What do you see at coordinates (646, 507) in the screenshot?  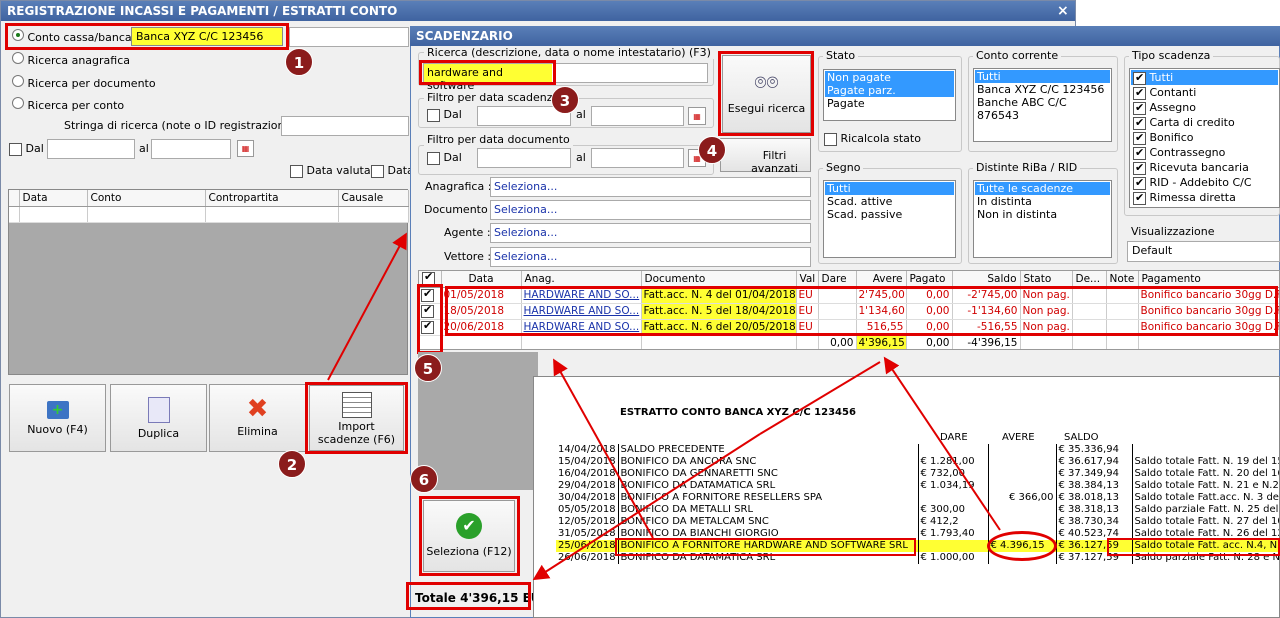 I see `arrow-to-totale` at bounding box center [646, 507].